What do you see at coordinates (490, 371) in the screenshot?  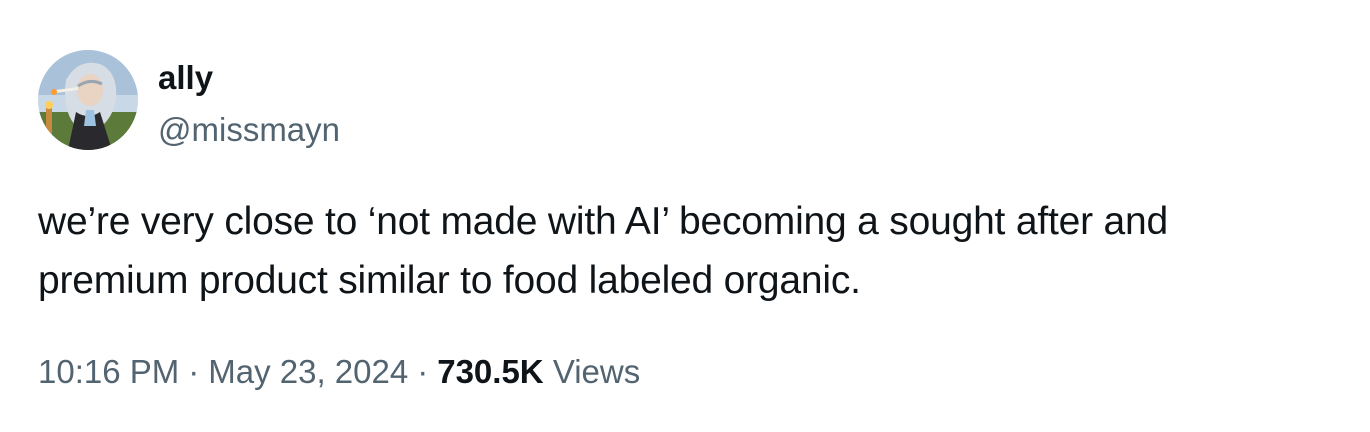 I see `views-count: 730.5K` at bounding box center [490, 371].